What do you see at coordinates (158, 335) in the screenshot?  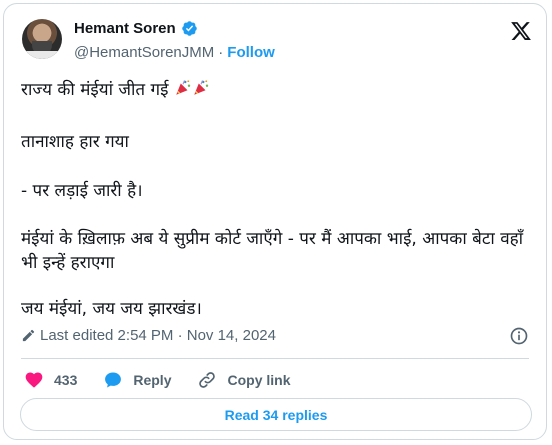 I see `edited-timestamp: Last edited 2:54 PM · Nov 14, 2024` at bounding box center [158, 335].